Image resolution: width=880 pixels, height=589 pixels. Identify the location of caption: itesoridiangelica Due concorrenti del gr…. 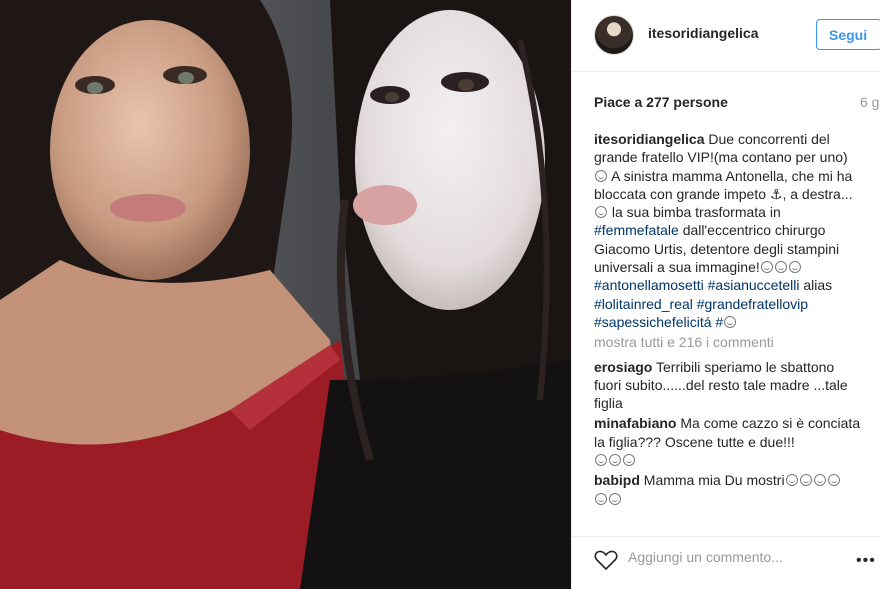
(729, 230).